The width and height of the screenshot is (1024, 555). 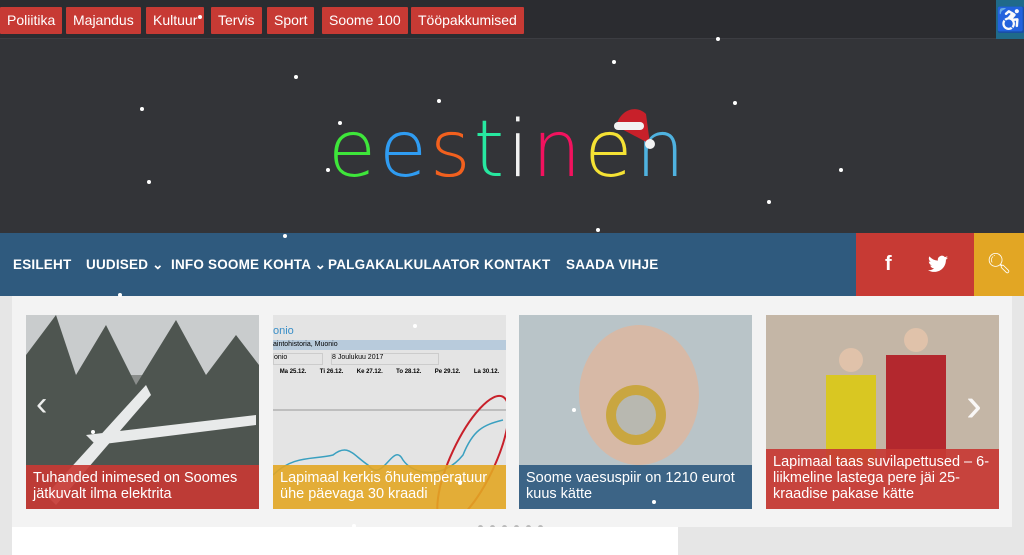 I want to click on category-majandus: Majandus, so click(x=103, y=20).